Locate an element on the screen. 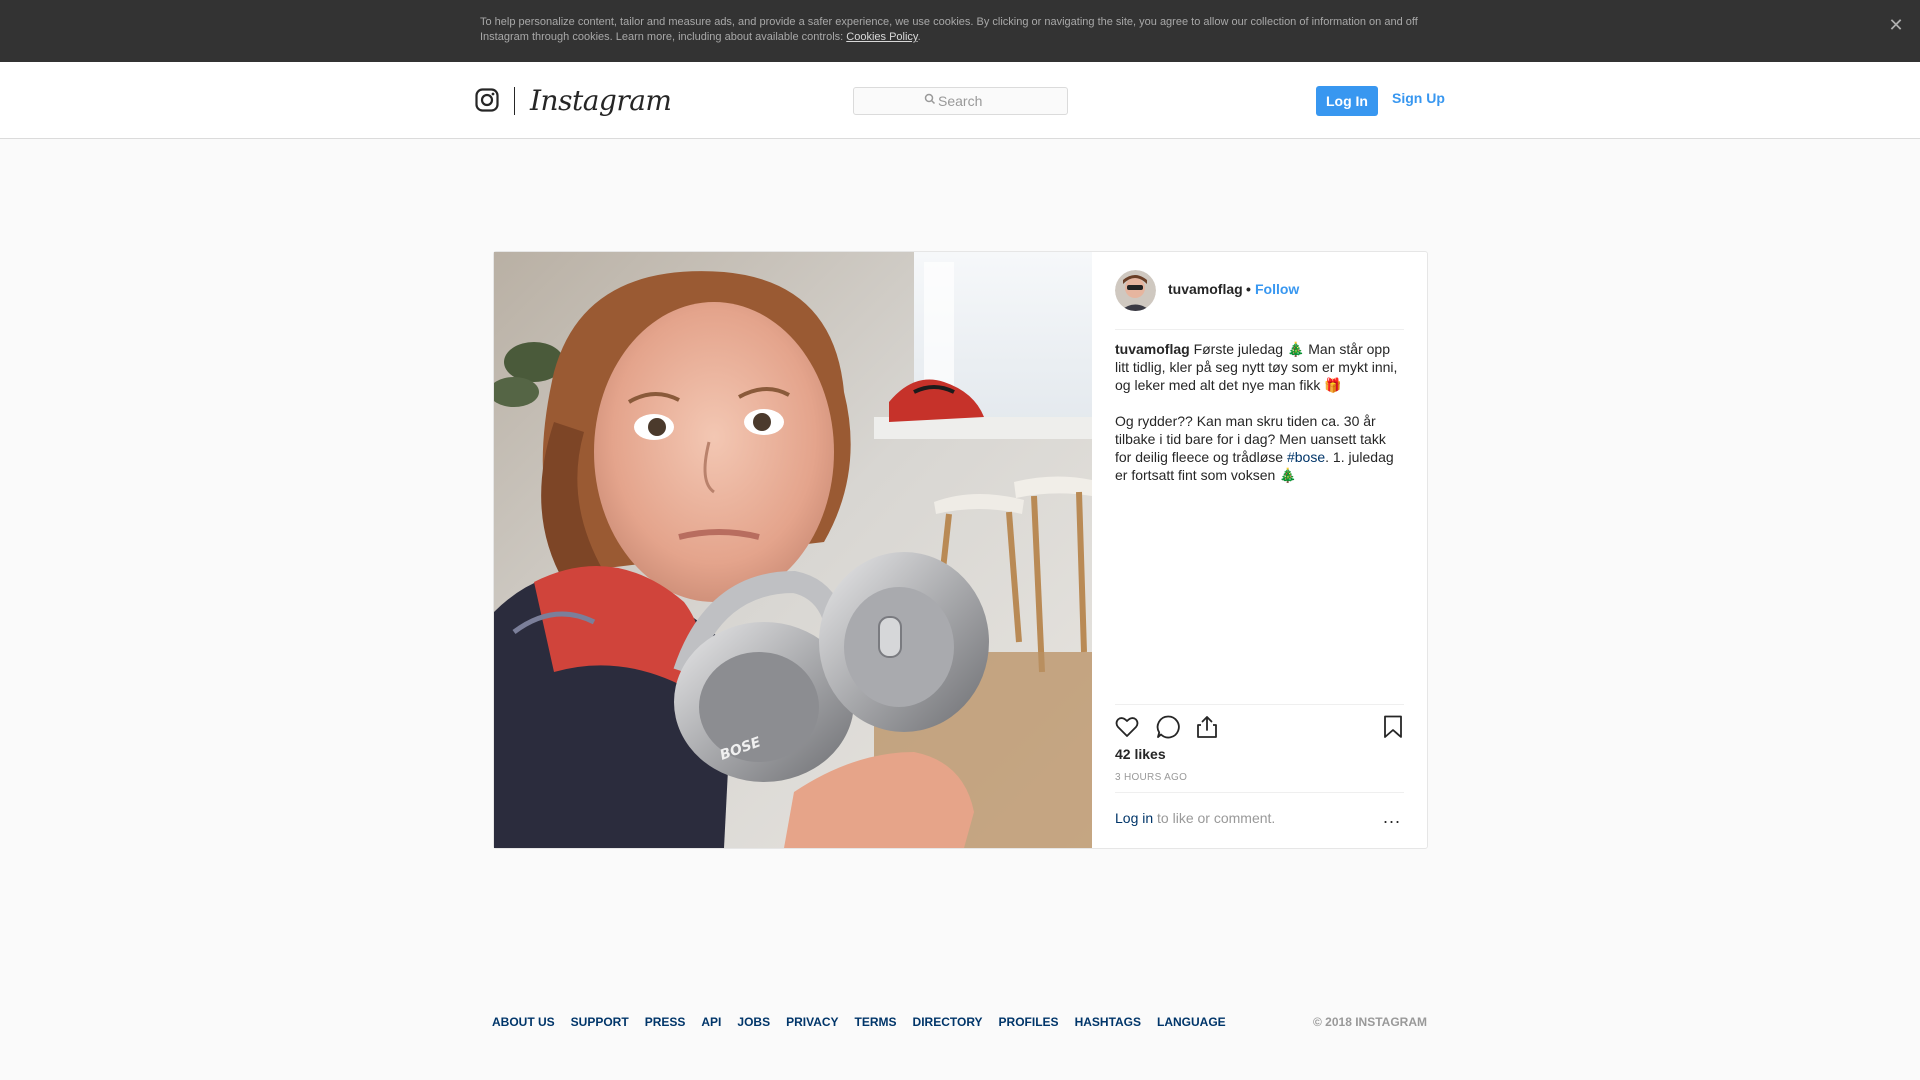 The height and width of the screenshot is (1080, 1920). post-author-username: tuvamoflag is located at coordinates (1205, 289).